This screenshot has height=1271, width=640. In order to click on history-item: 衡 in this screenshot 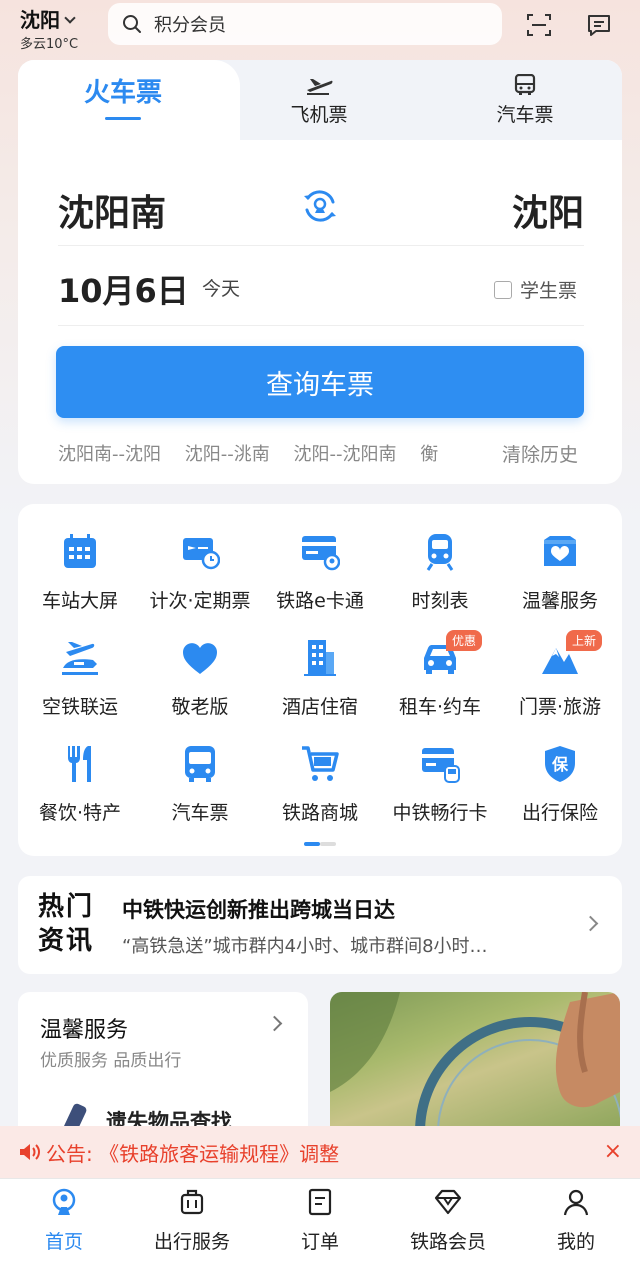, I will do `click(429, 454)`.